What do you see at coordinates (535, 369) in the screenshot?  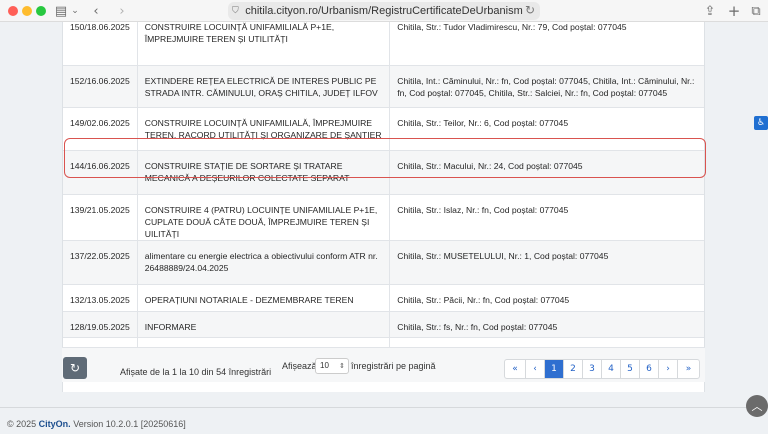 I see `prev-page-button: ‹` at bounding box center [535, 369].